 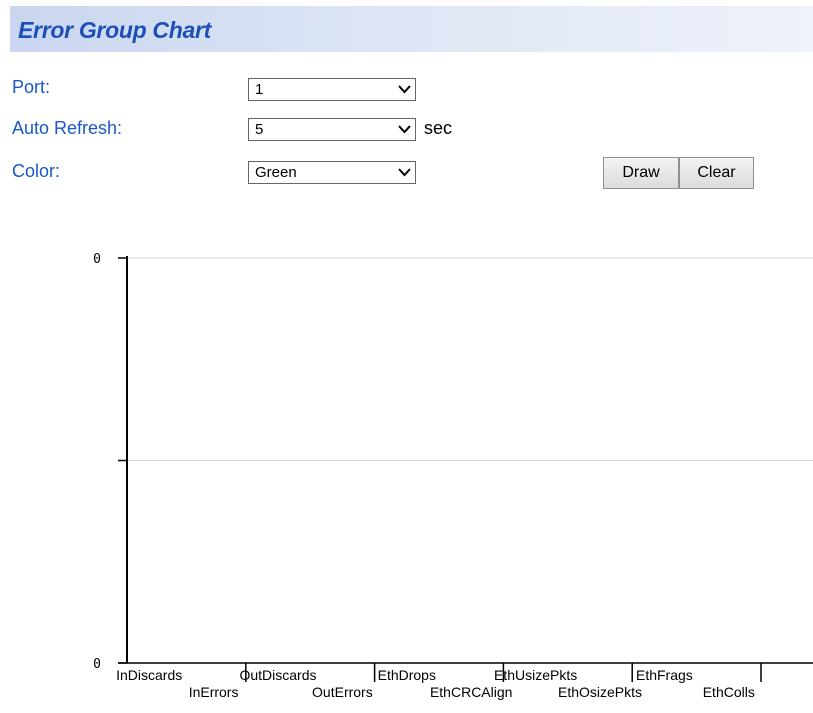 What do you see at coordinates (407, 675) in the screenshot?
I see `x-category-label: EthDrops` at bounding box center [407, 675].